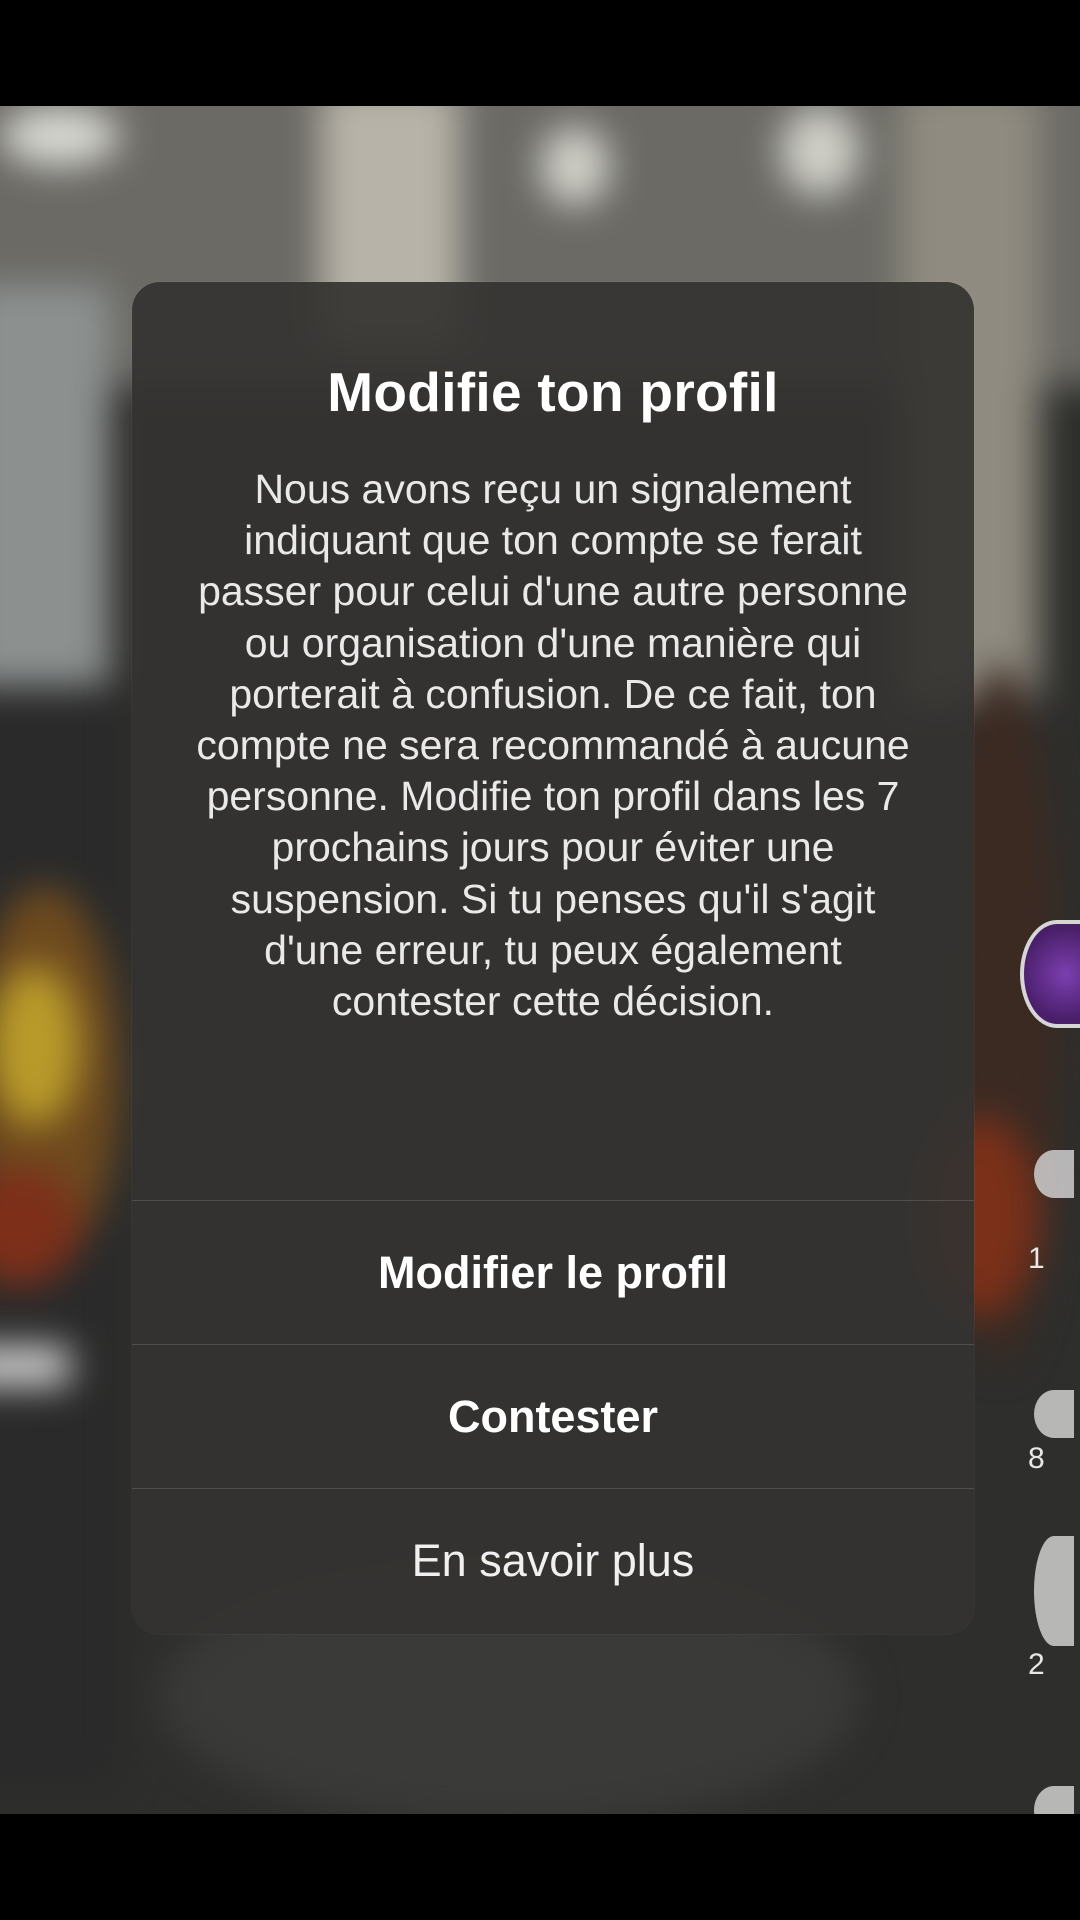  Describe the element at coordinates (1036, 1458) in the screenshot. I see `comment-count: 8` at that location.